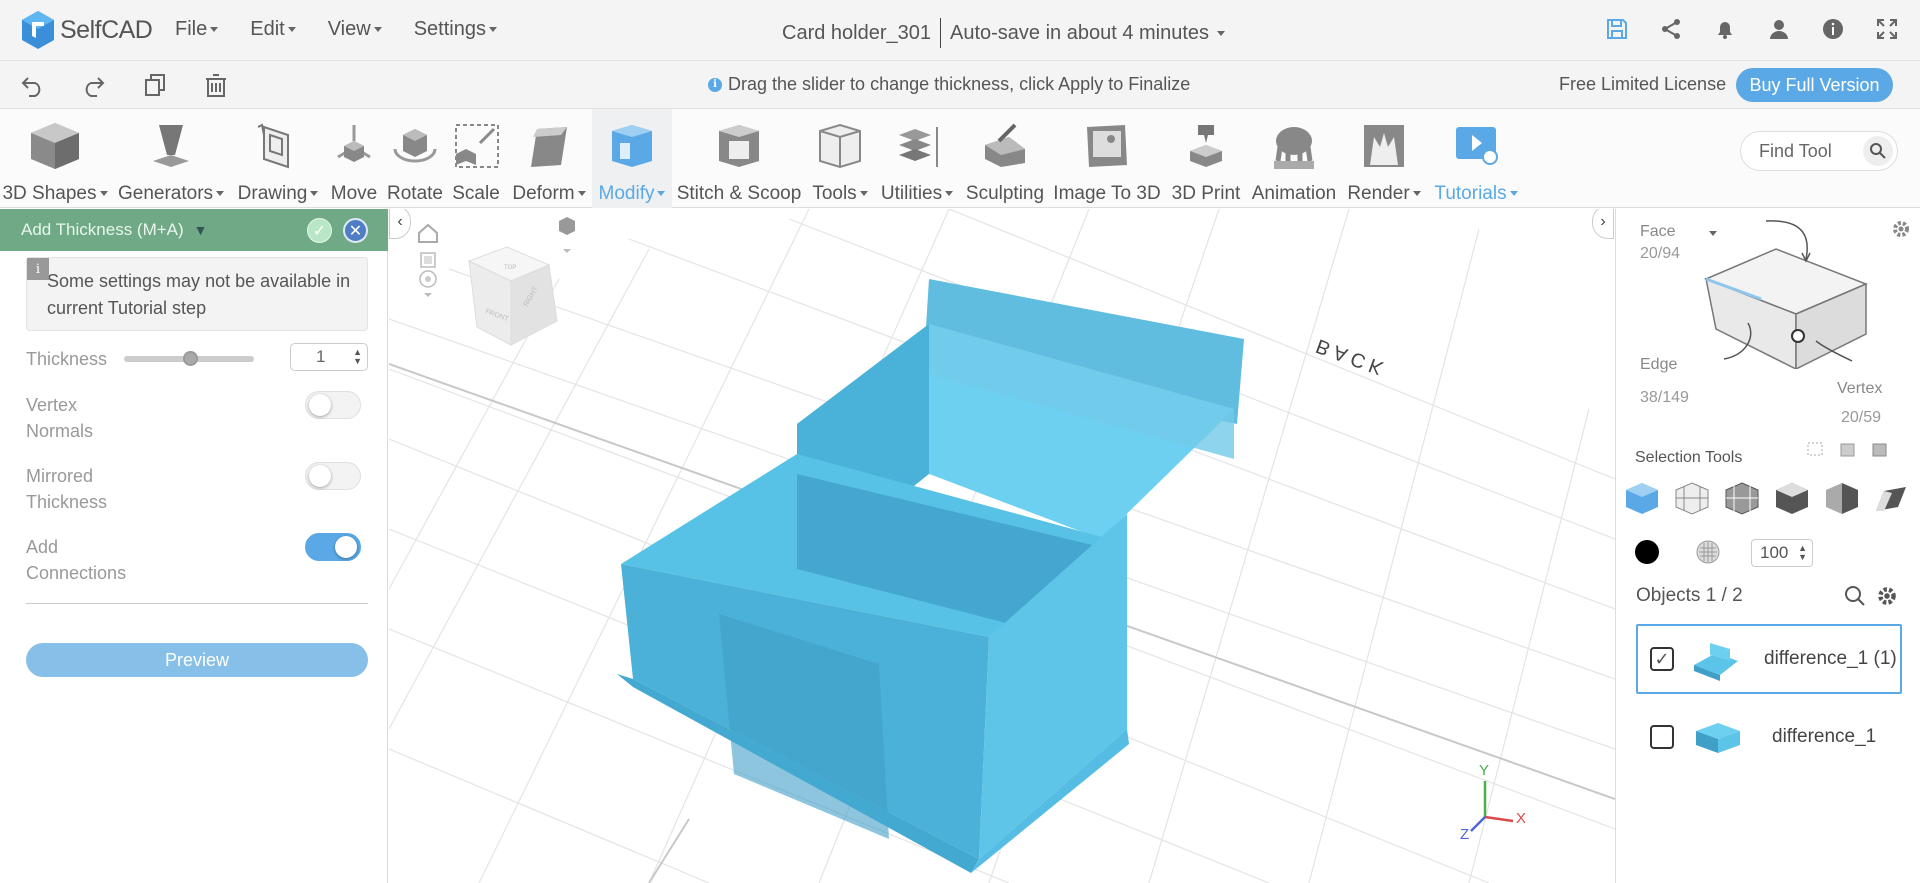  I want to click on bell-icon, so click(1725, 29).